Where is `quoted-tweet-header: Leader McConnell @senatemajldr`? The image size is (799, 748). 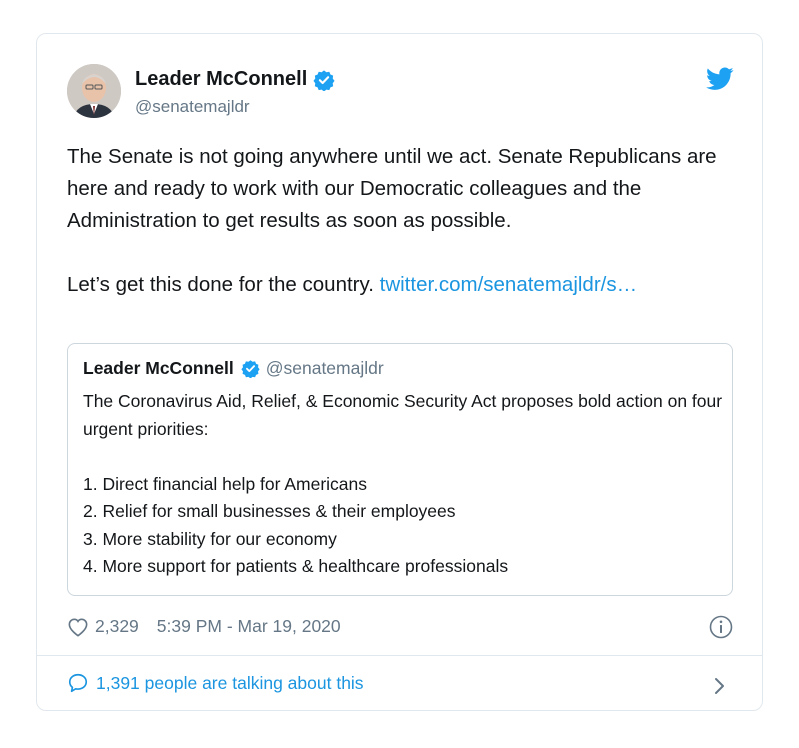
quoted-tweet-header: Leader McConnell @senatemajldr is located at coordinates (233, 368).